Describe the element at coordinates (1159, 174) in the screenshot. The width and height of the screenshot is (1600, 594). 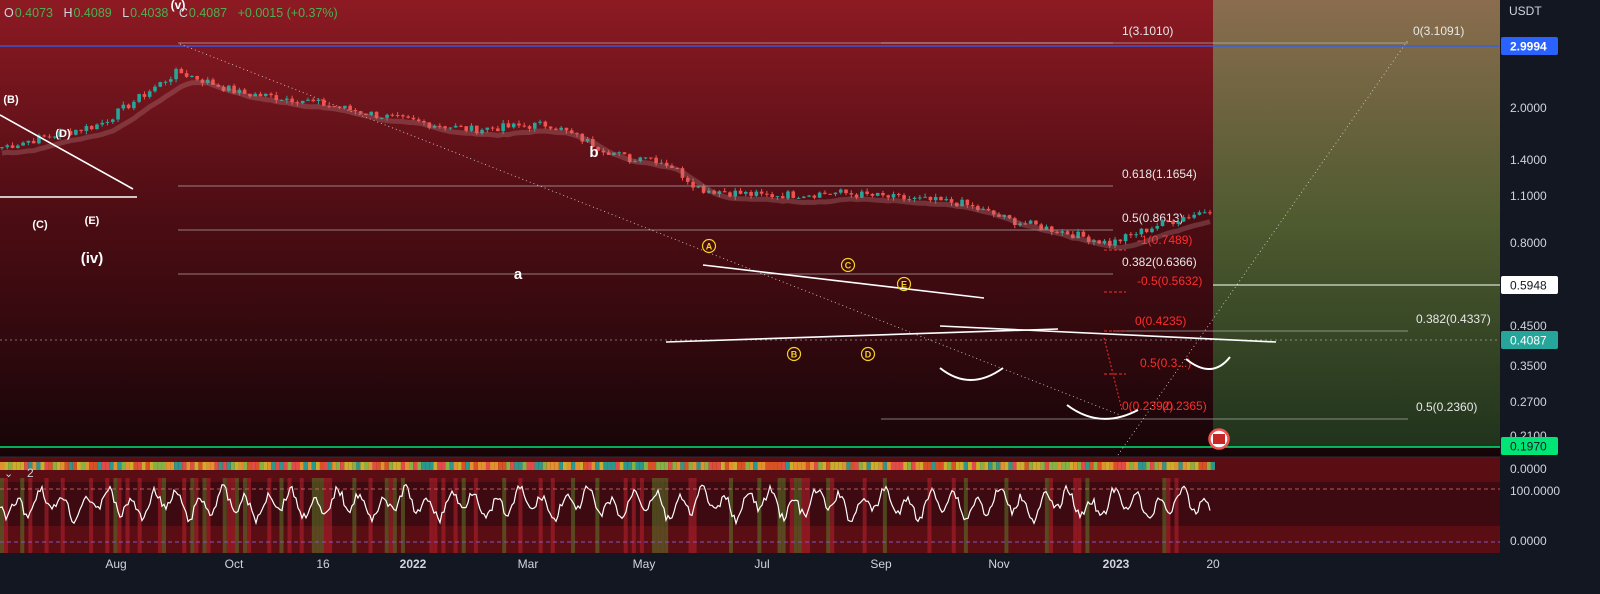
I see `fib-label: 0.618(1.1654)` at that location.